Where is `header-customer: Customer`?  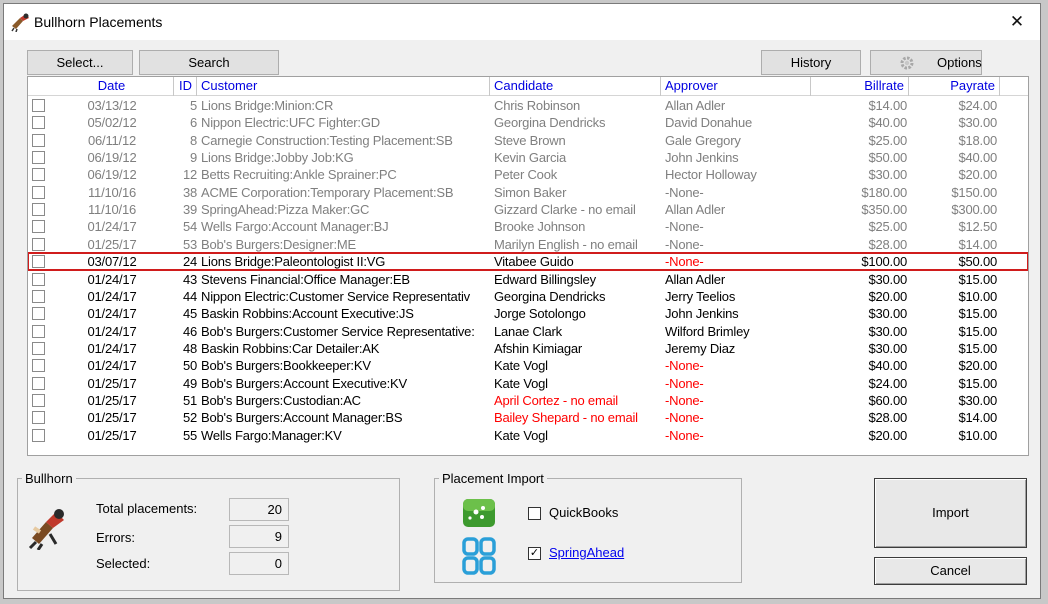 header-customer: Customer is located at coordinates (343, 86).